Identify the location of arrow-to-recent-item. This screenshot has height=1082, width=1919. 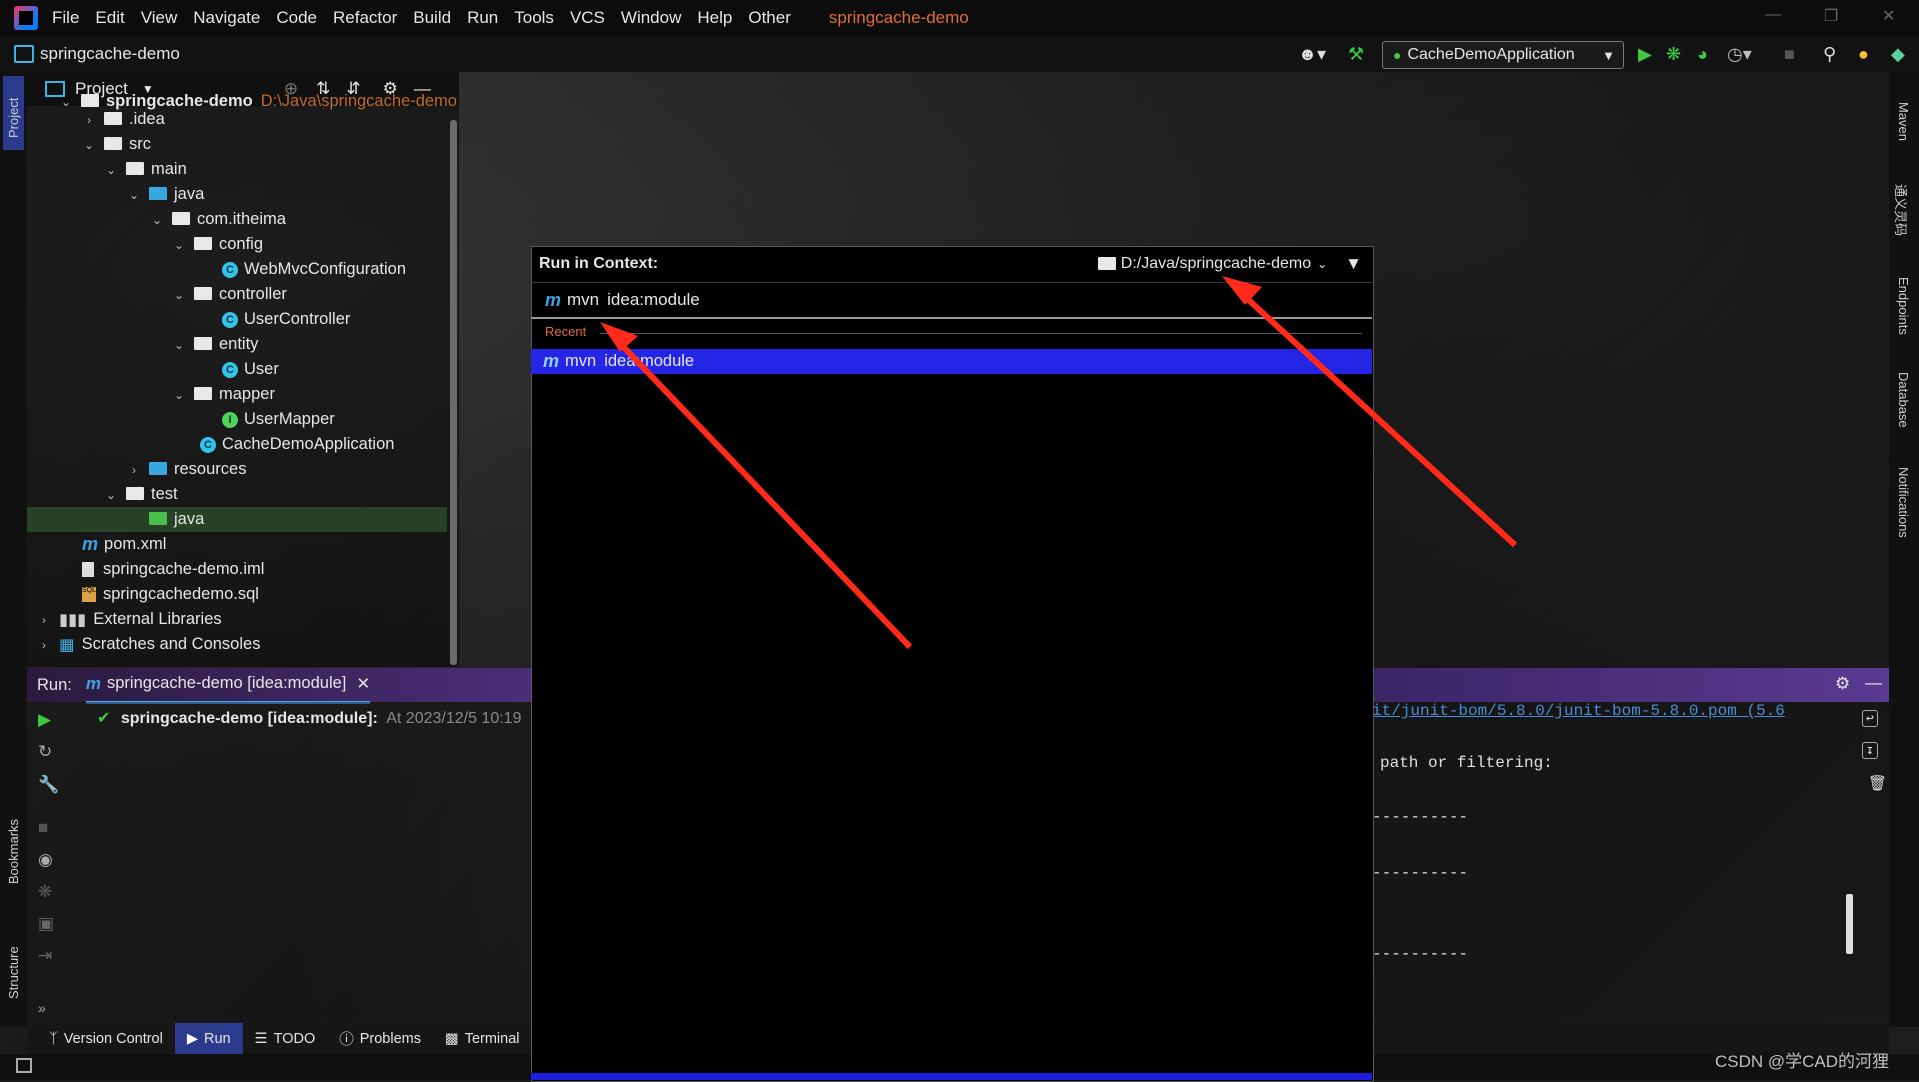
(756, 486).